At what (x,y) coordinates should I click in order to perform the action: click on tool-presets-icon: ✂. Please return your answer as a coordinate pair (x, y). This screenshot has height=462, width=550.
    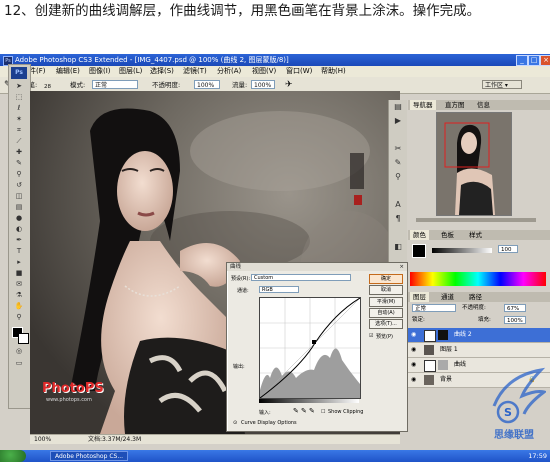
    Looking at the image, I should click on (398, 149).